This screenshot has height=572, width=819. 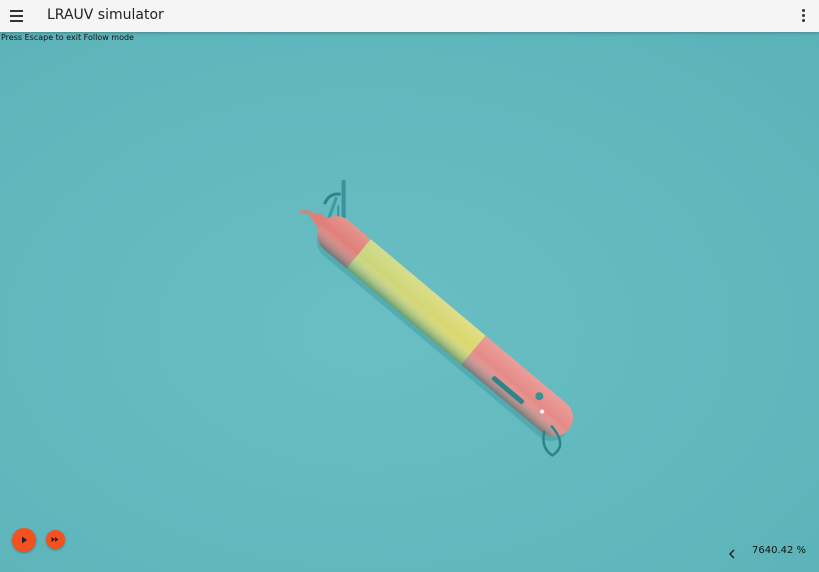 What do you see at coordinates (779, 550) in the screenshot?
I see `simulation-speed: 7640.42 %` at bounding box center [779, 550].